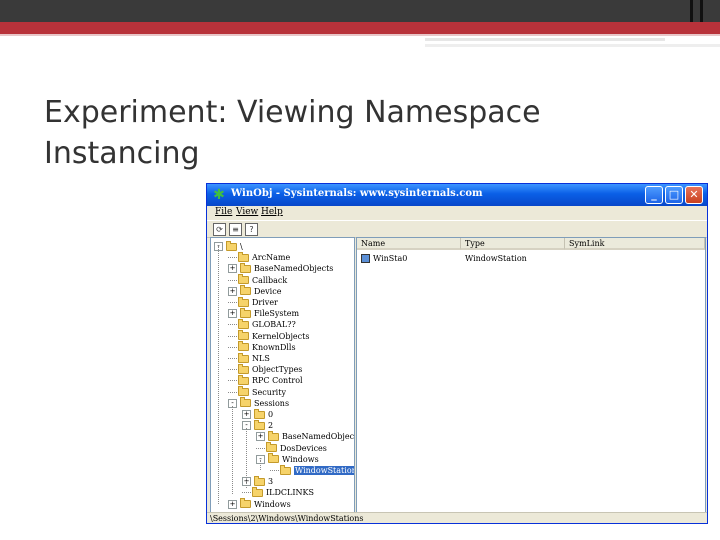 The height and width of the screenshot is (540, 720). I want to click on tree-item-label: GLOBAL??, so click(274, 325).